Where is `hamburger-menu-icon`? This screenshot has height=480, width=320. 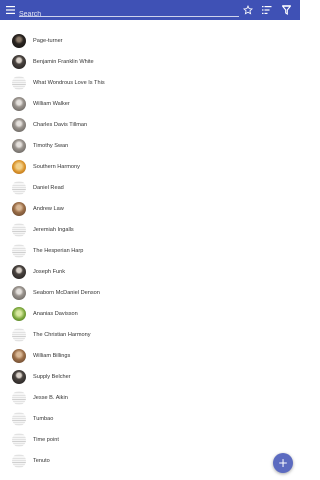 hamburger-menu-icon is located at coordinates (10, 10).